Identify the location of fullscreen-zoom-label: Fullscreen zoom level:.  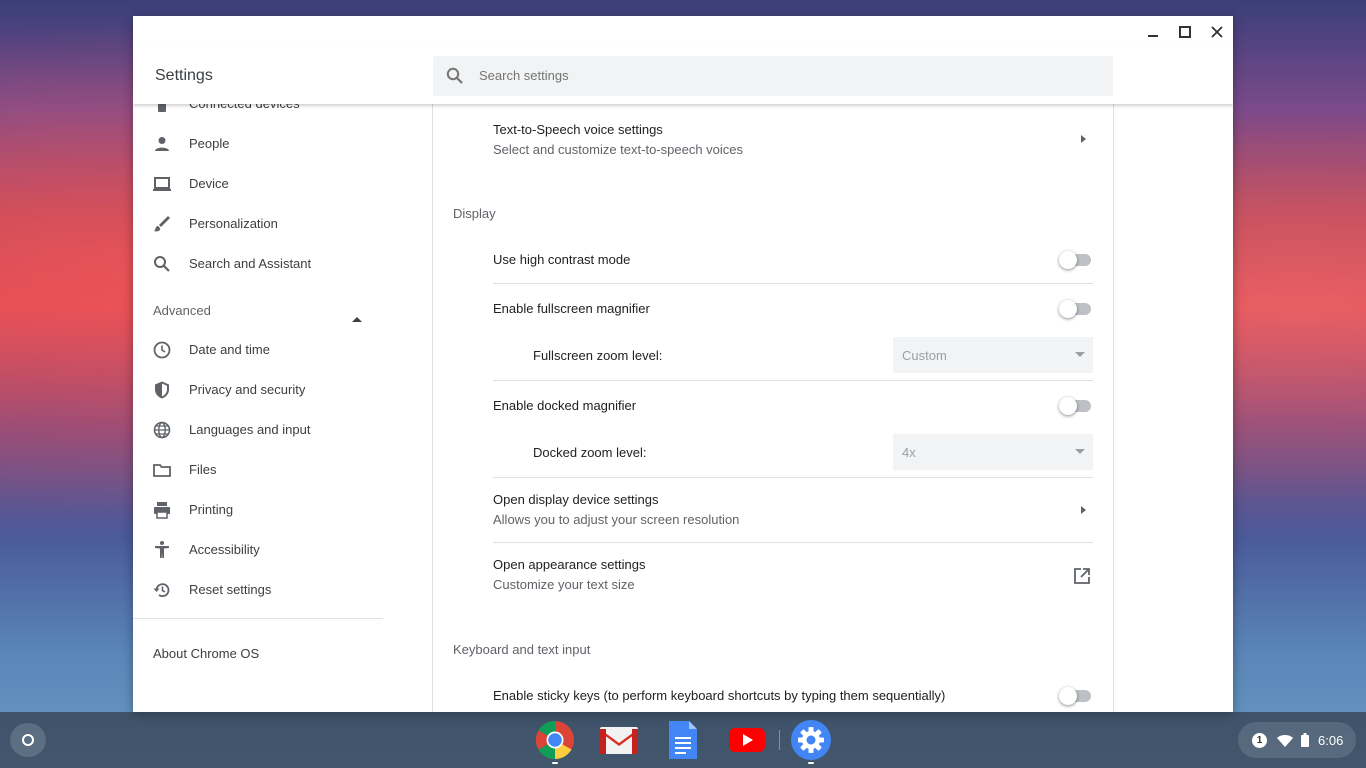
(598, 355).